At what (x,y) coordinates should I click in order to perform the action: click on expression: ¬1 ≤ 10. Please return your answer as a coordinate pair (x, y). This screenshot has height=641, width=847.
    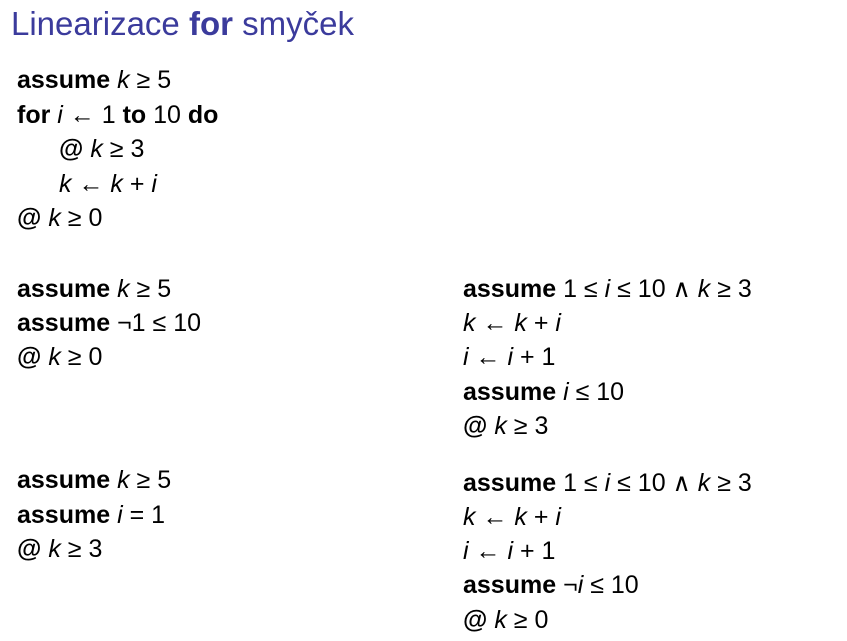
    Looking at the image, I should click on (159, 323).